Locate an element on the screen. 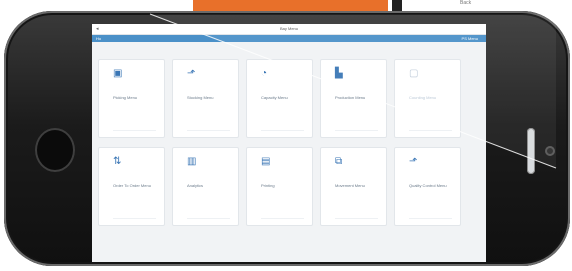  putaway-icon: ⬏ is located at coordinates (191, 73).